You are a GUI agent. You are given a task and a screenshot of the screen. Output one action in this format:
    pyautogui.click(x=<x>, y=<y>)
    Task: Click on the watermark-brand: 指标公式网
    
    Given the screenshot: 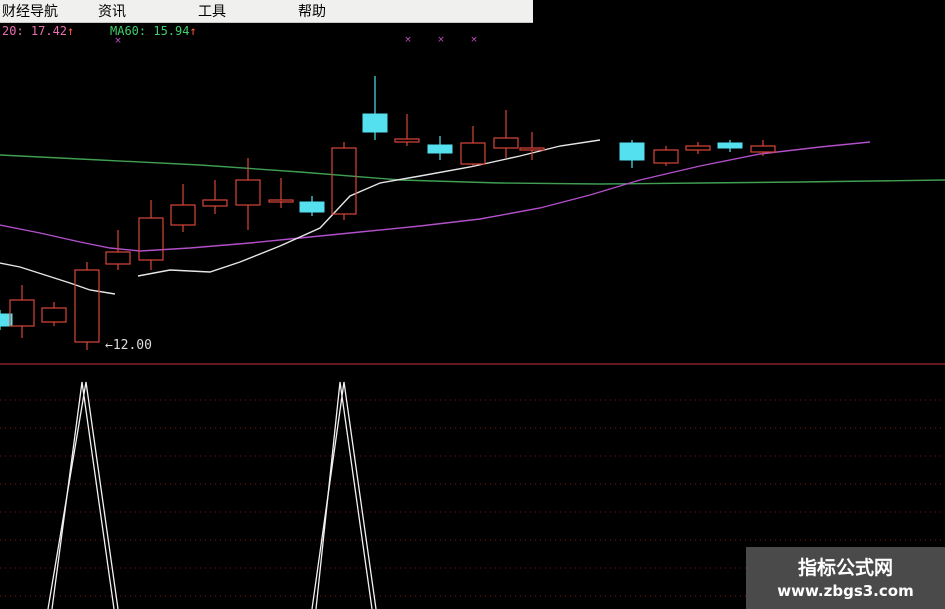 What is the action you would take?
    pyautogui.click(x=845, y=568)
    